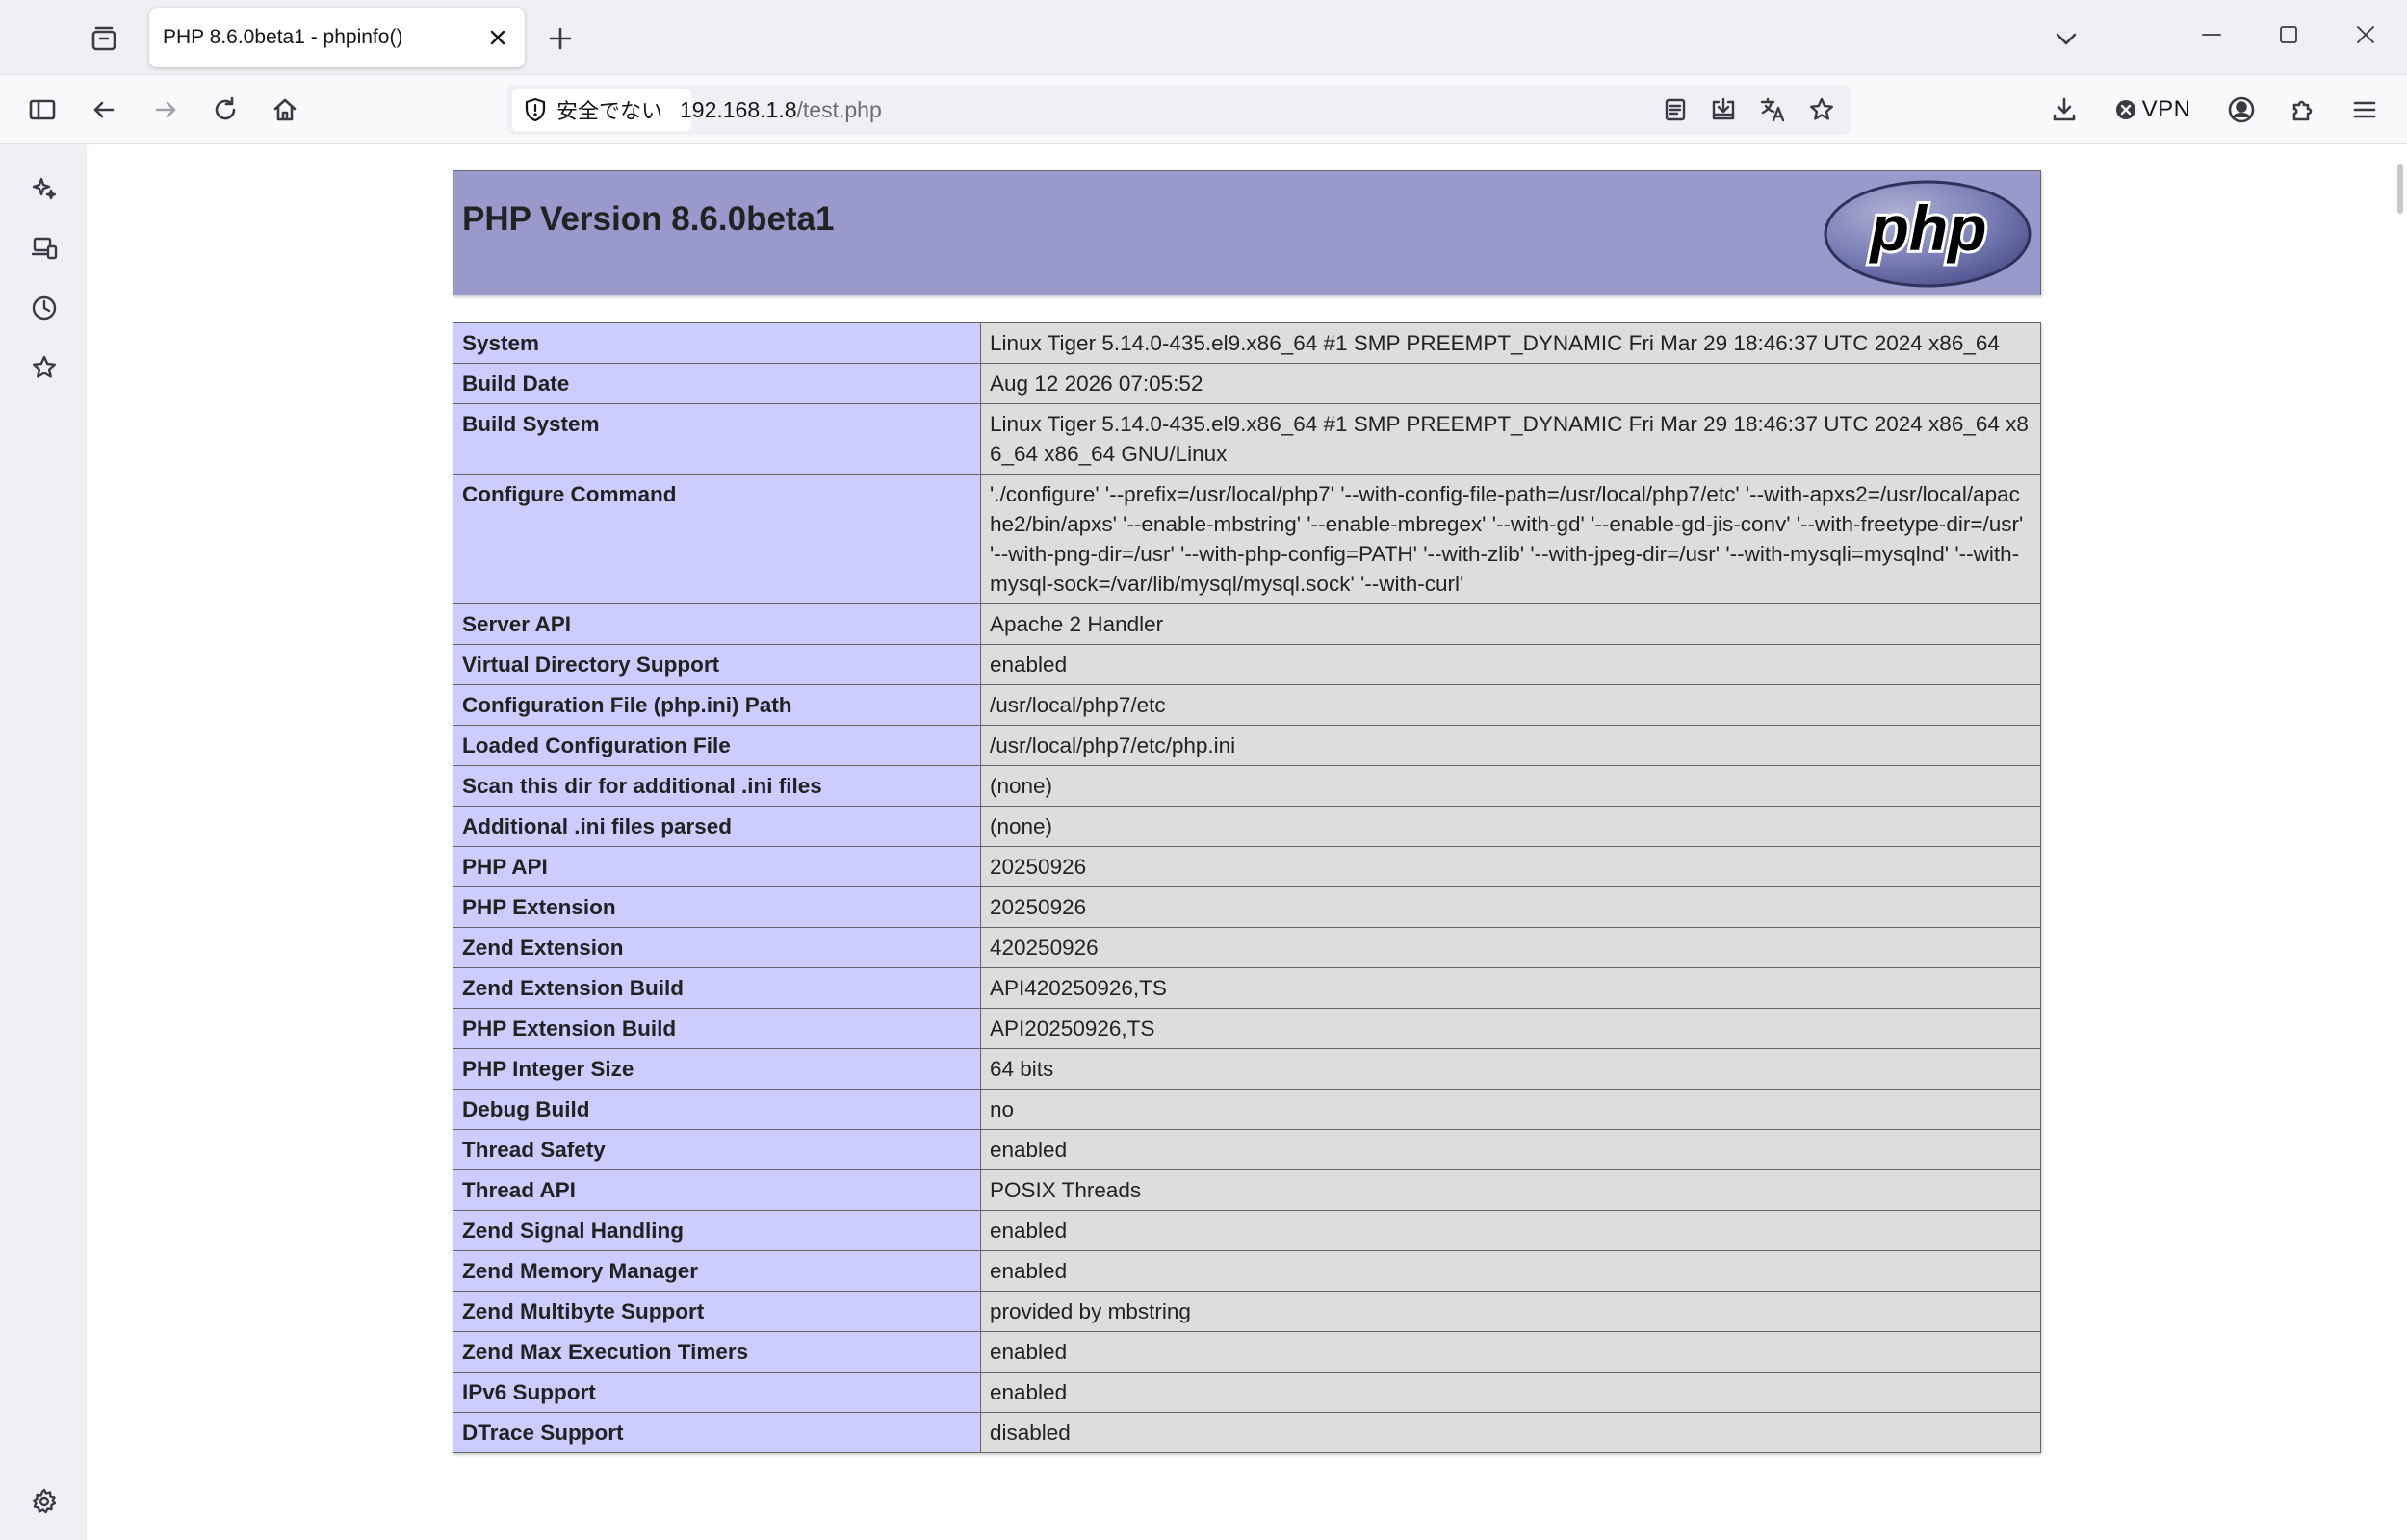 This screenshot has height=1540, width=2407. I want to click on reload-button, so click(225, 110).